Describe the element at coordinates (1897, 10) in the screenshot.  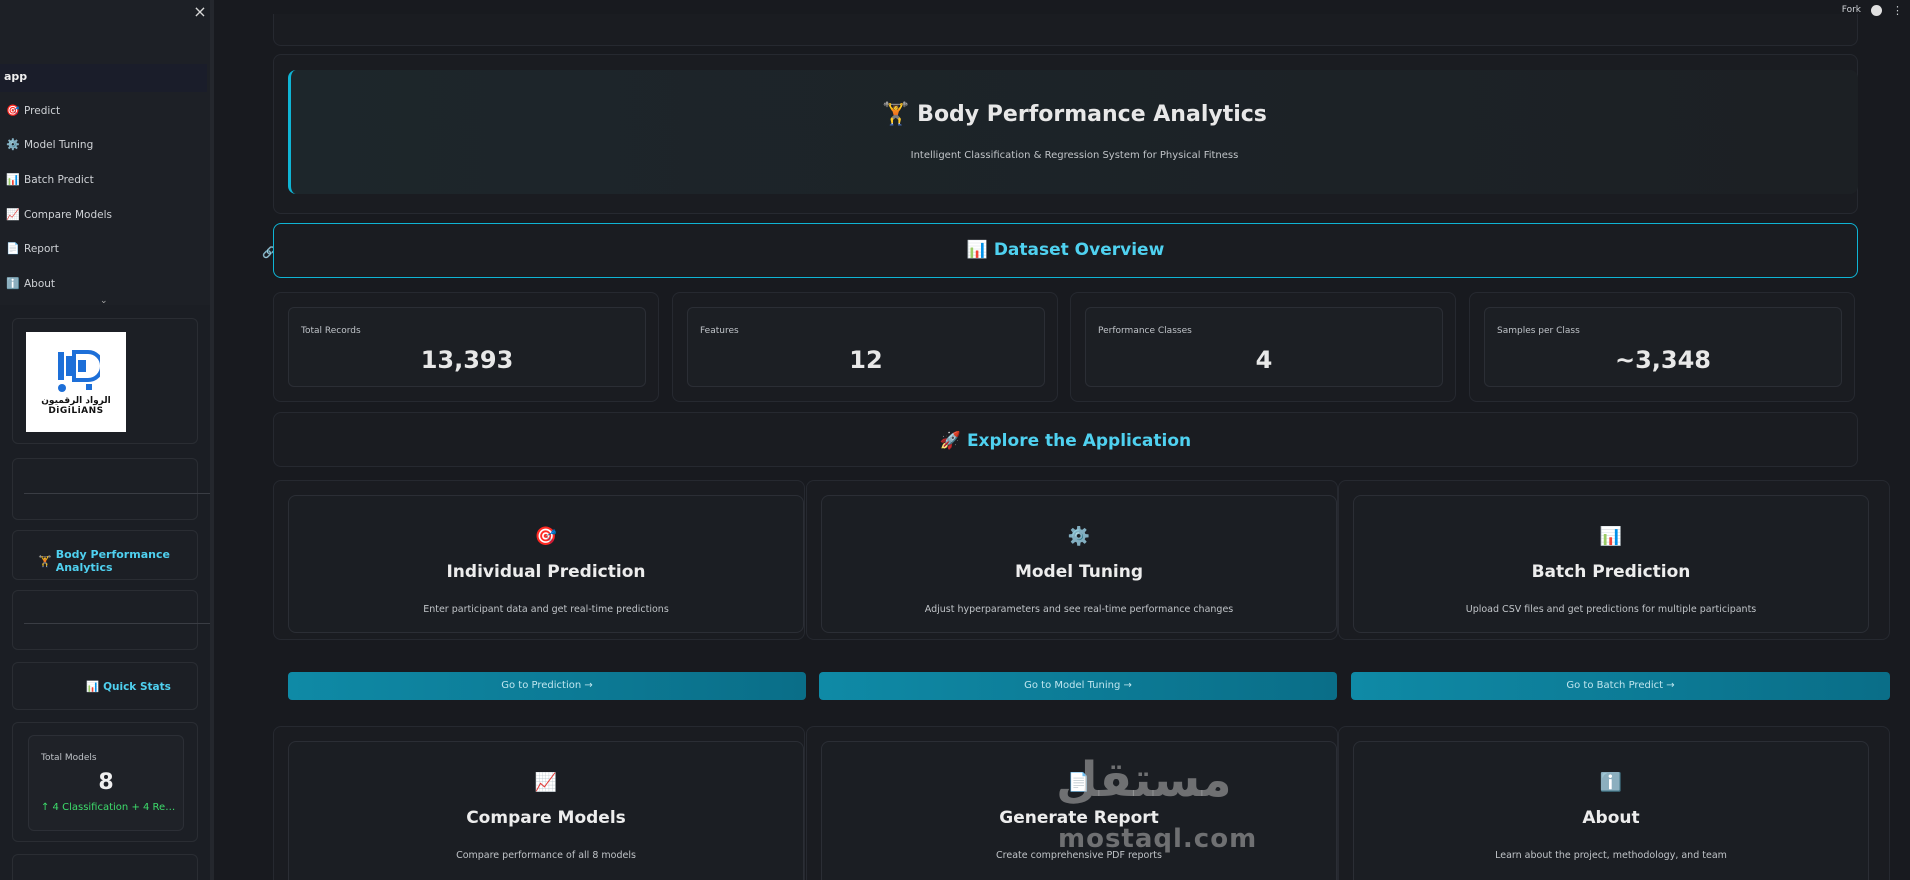
I see `main-menu-icon: ⋮` at that location.